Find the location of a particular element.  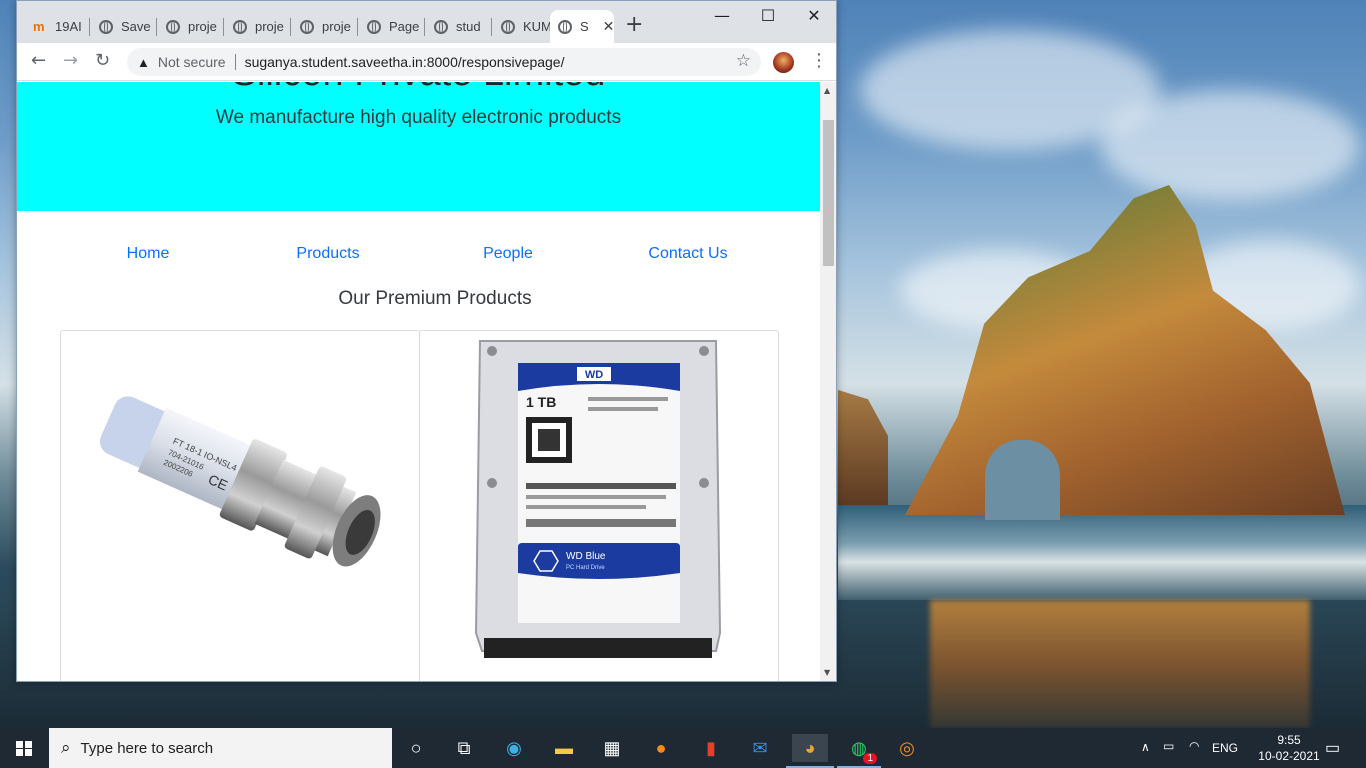

hard-drive-image: WD 1 TB WD Blue PC Hard Drive is located at coordinates (598, 499).